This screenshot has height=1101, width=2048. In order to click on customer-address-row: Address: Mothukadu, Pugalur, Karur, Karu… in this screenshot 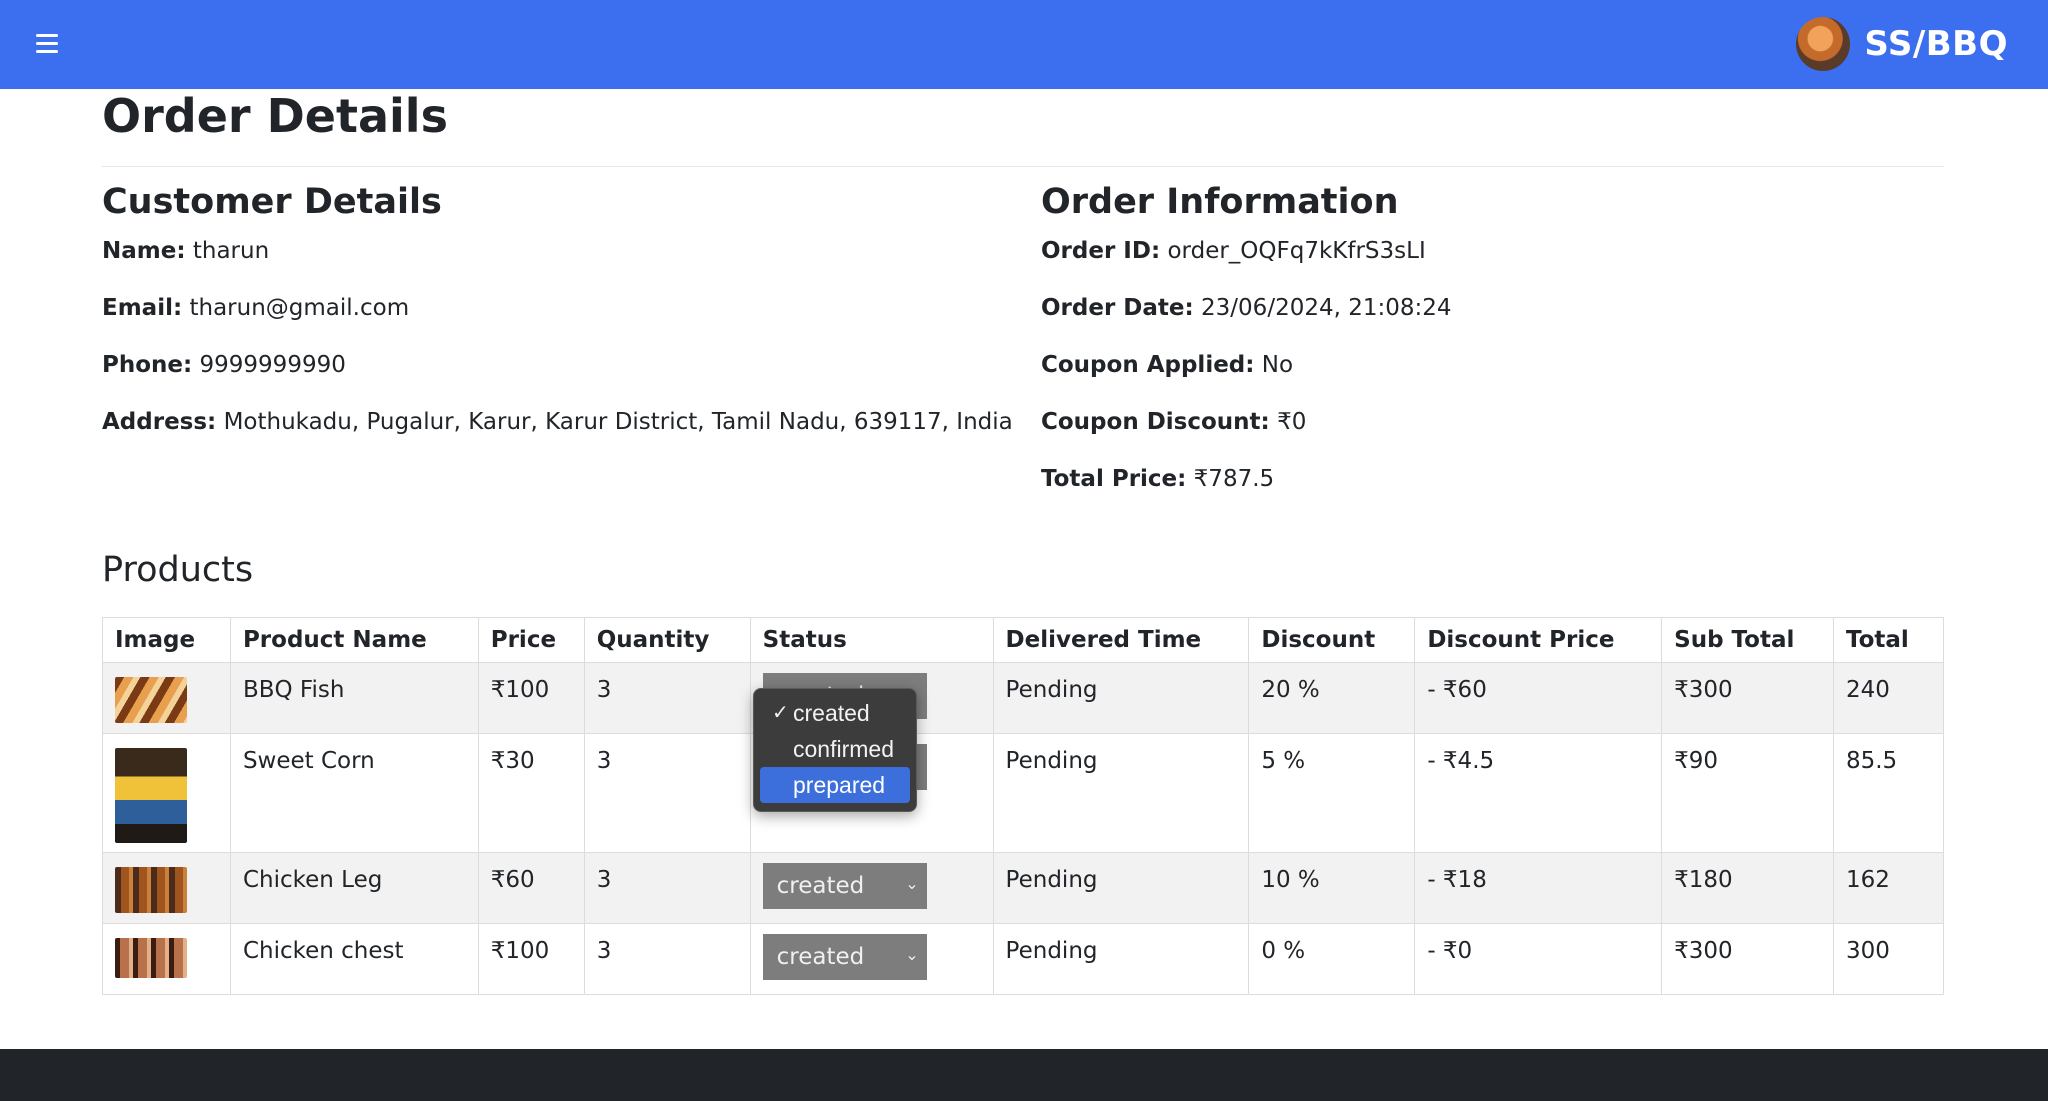, I will do `click(557, 422)`.